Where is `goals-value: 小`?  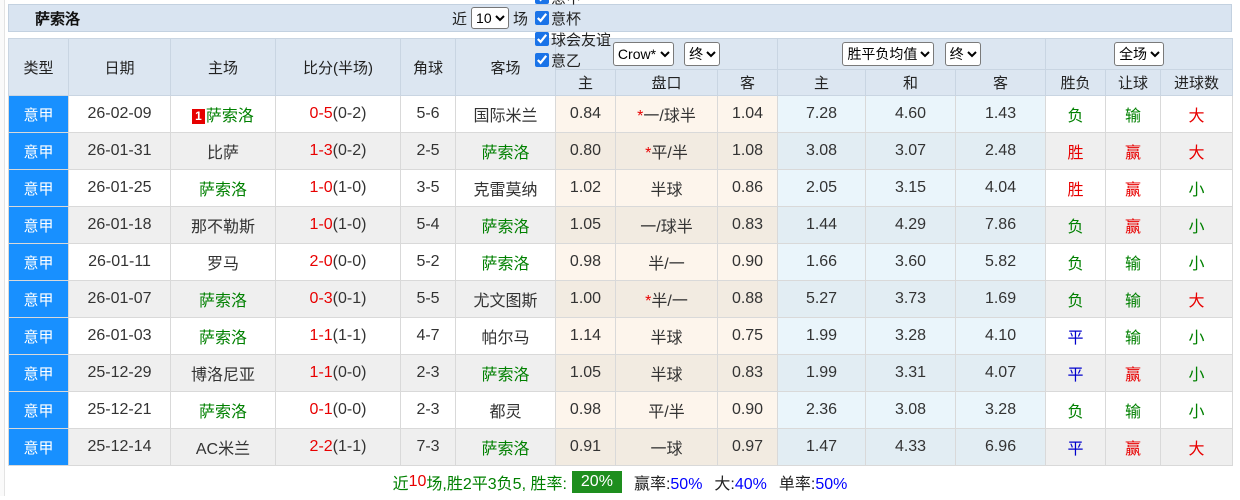
goals-value: 小 is located at coordinates (1197, 412).